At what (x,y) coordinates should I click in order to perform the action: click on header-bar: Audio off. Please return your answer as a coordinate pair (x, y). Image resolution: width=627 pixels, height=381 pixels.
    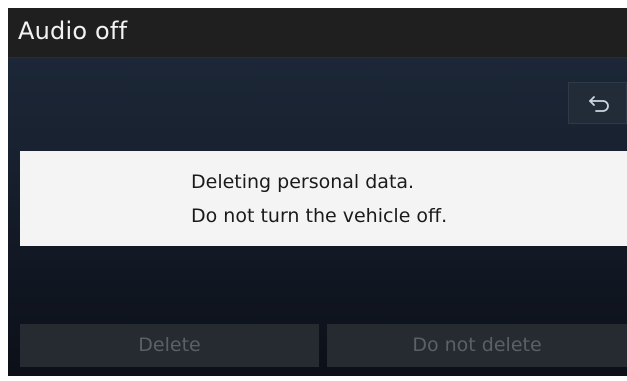
    Looking at the image, I should click on (317, 33).